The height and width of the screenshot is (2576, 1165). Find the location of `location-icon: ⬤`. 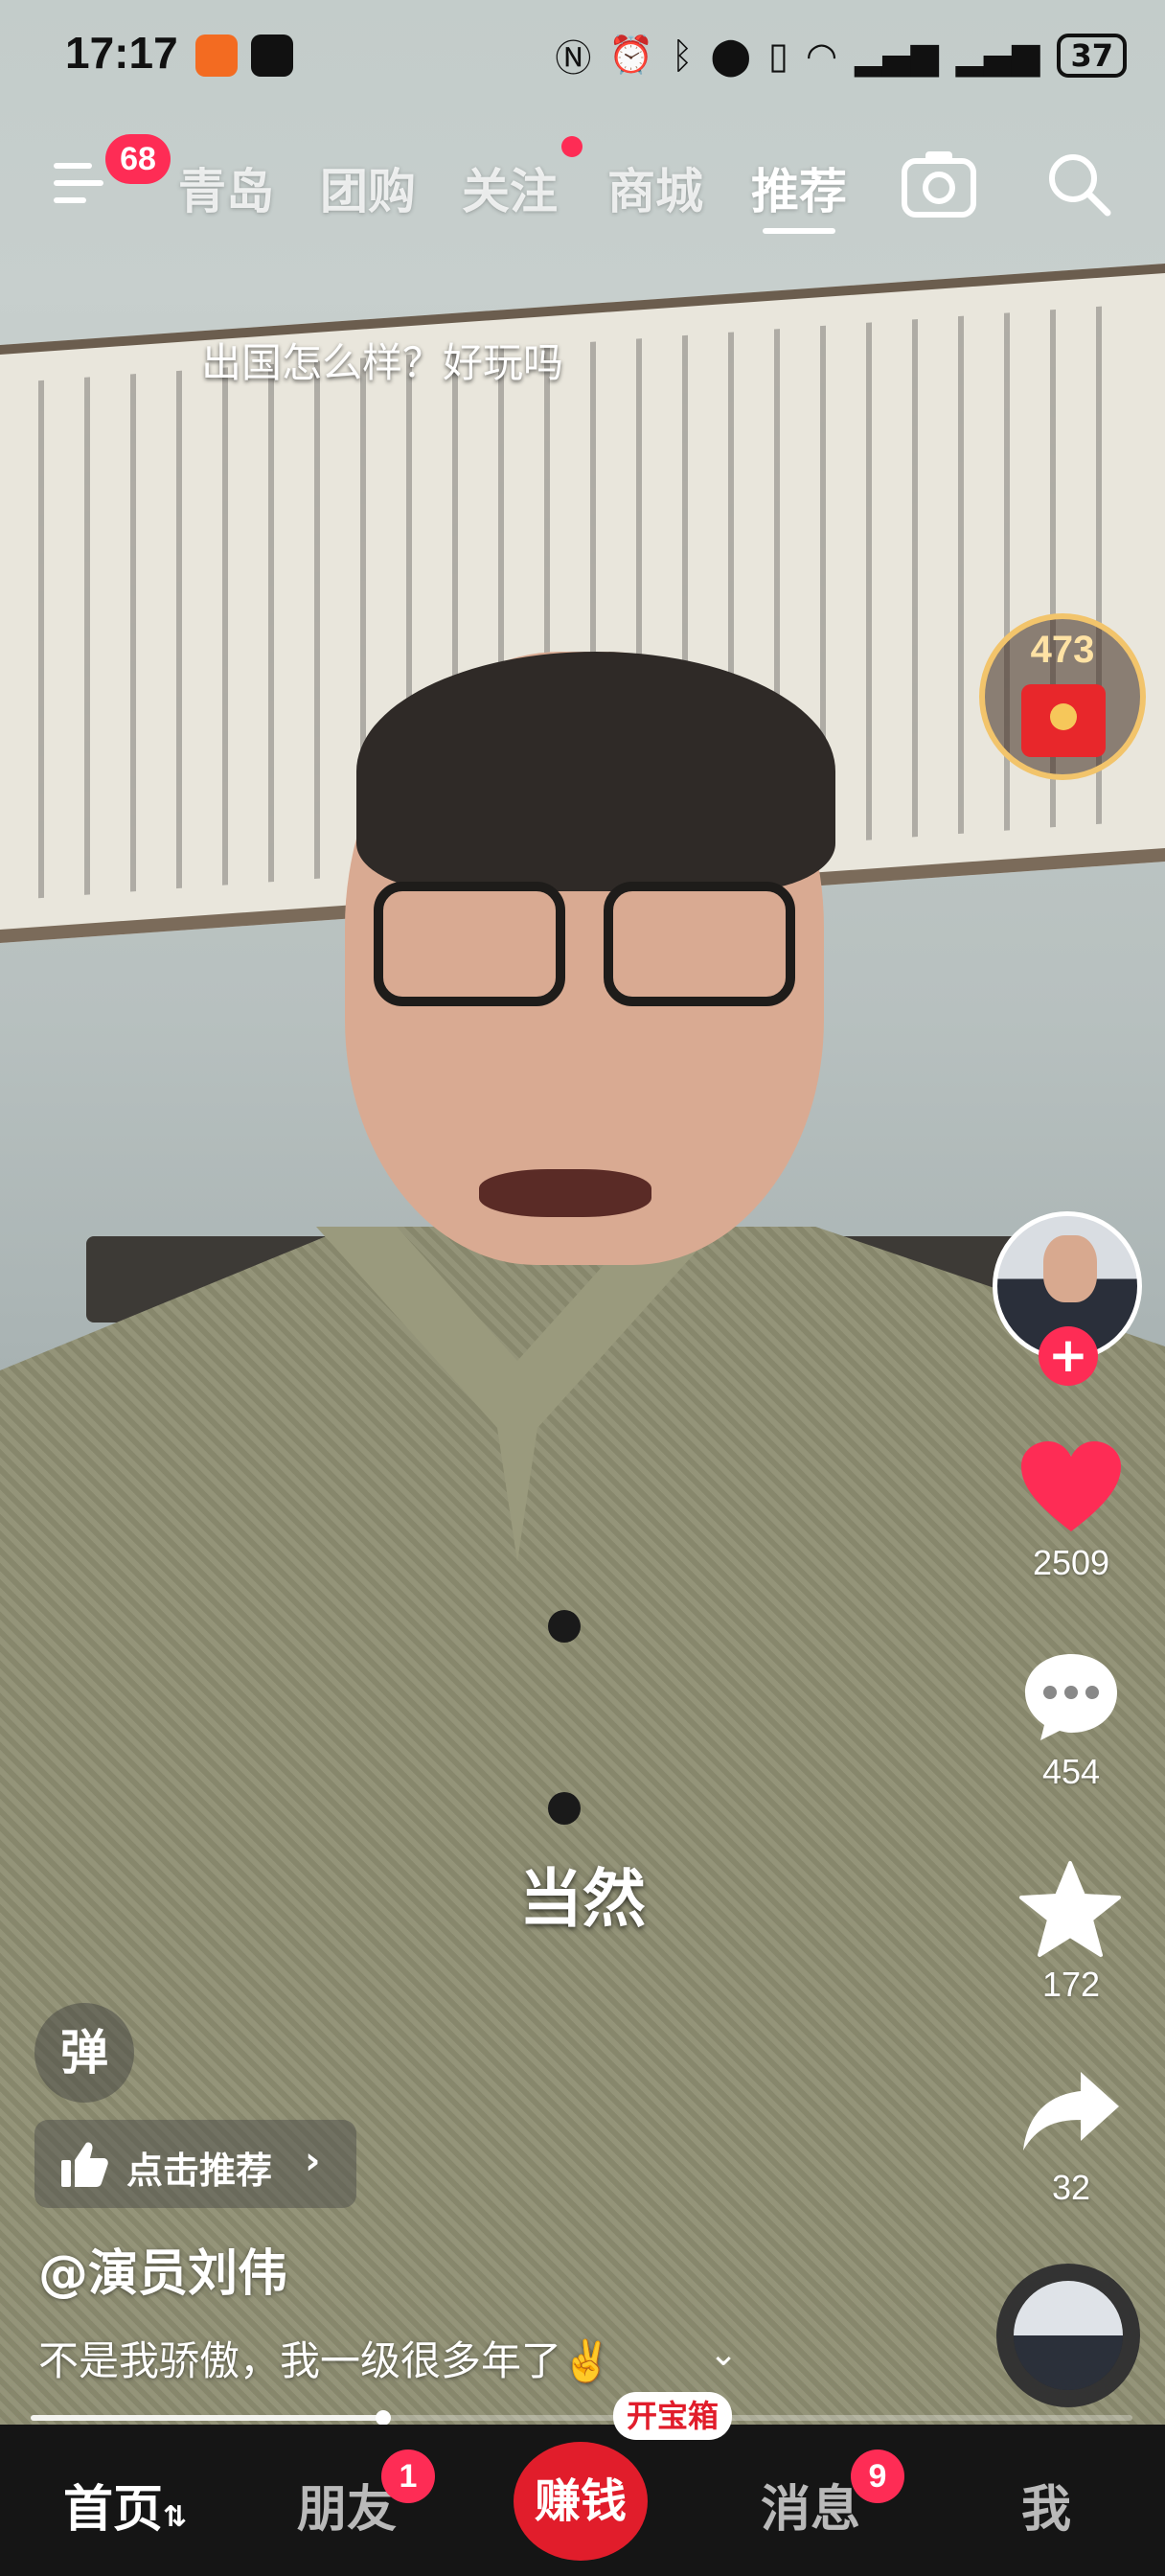

location-icon: ⬤ is located at coordinates (731, 55).